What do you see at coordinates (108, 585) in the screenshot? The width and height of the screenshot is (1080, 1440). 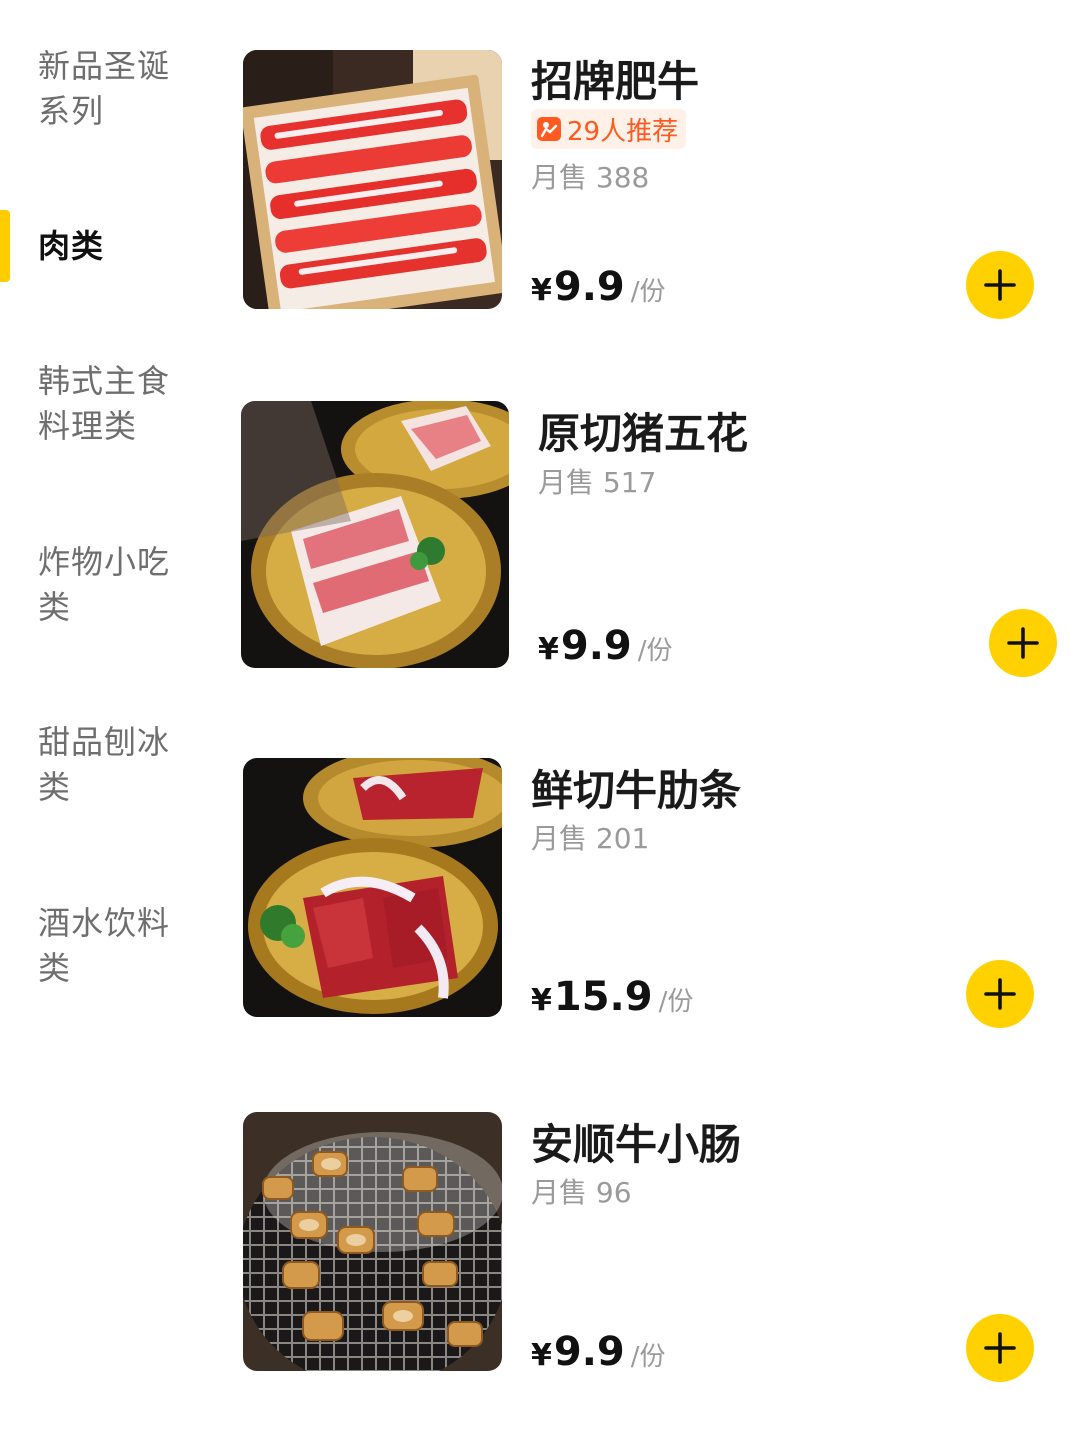 I see `category-fried-snacks: 炸物小吃 类` at bounding box center [108, 585].